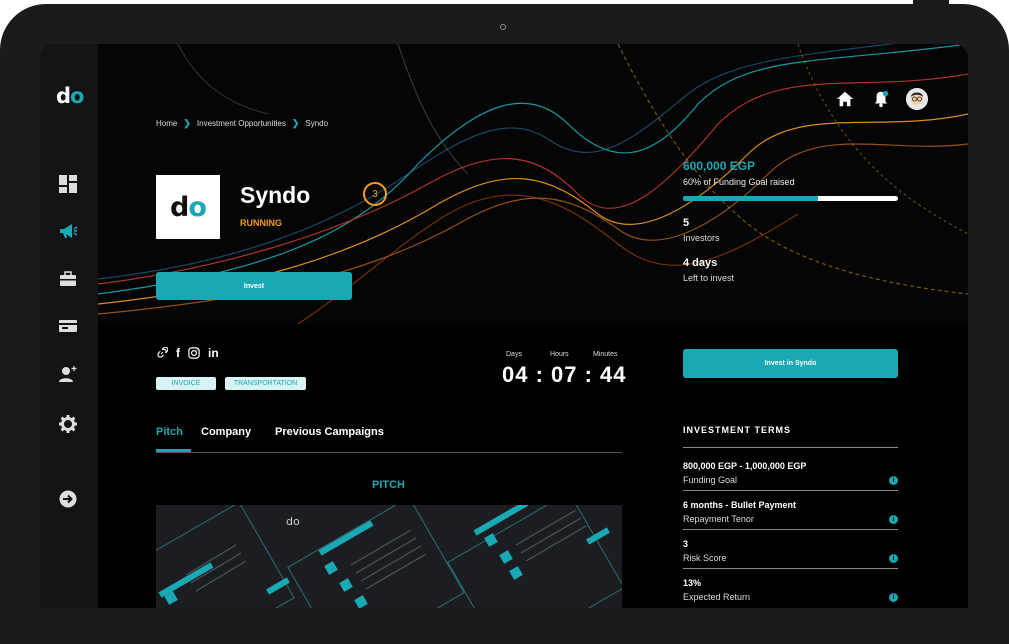  Describe the element at coordinates (186, 383) in the screenshot. I see `tag-invoice: INVOICE` at that location.